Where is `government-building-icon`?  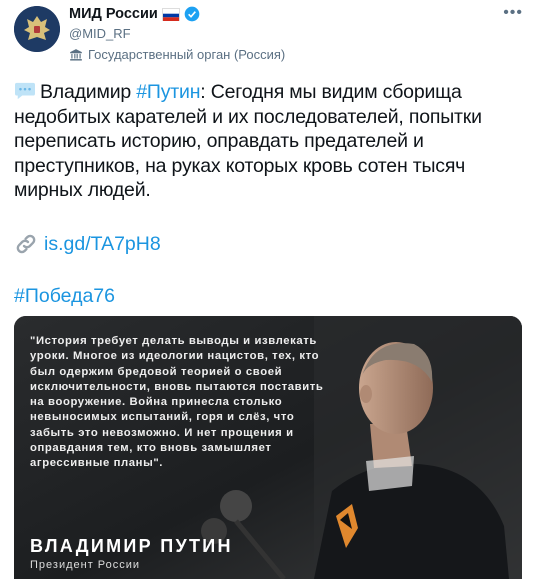 government-building-icon is located at coordinates (76, 54).